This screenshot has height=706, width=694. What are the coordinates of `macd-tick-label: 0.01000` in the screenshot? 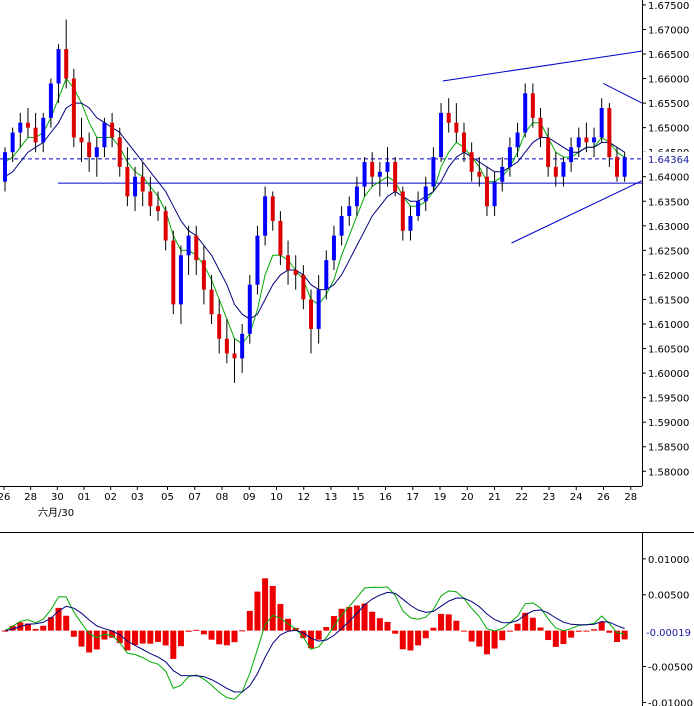 It's located at (668, 560).